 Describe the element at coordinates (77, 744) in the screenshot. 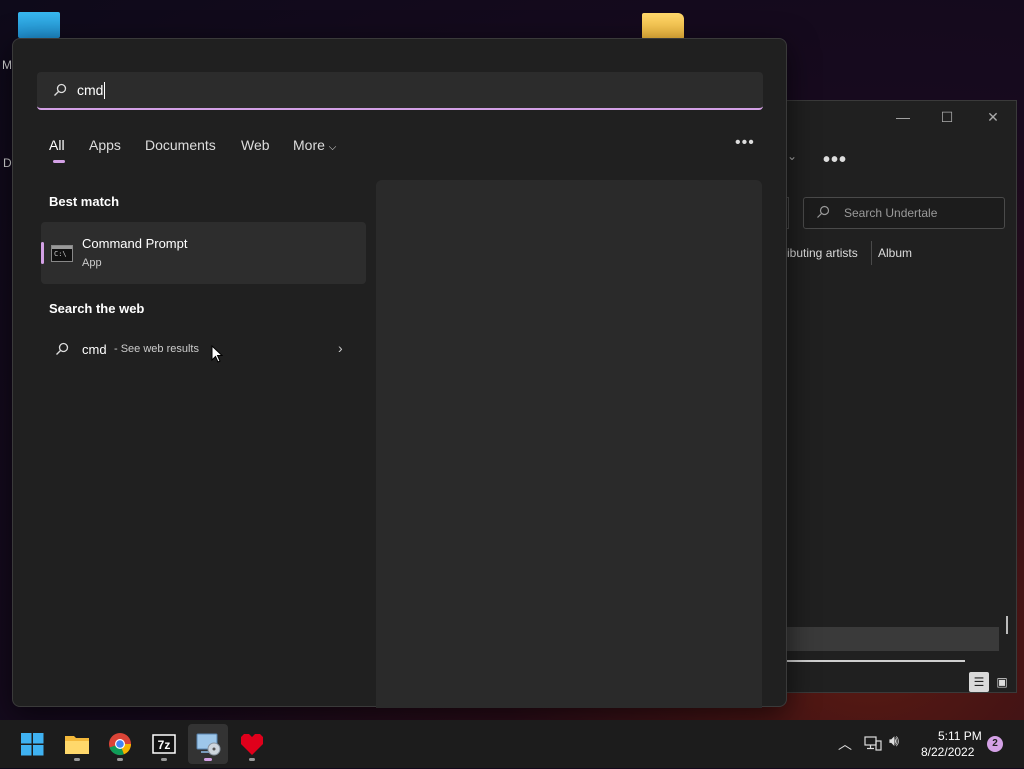

I see `file-explorer-button` at that location.